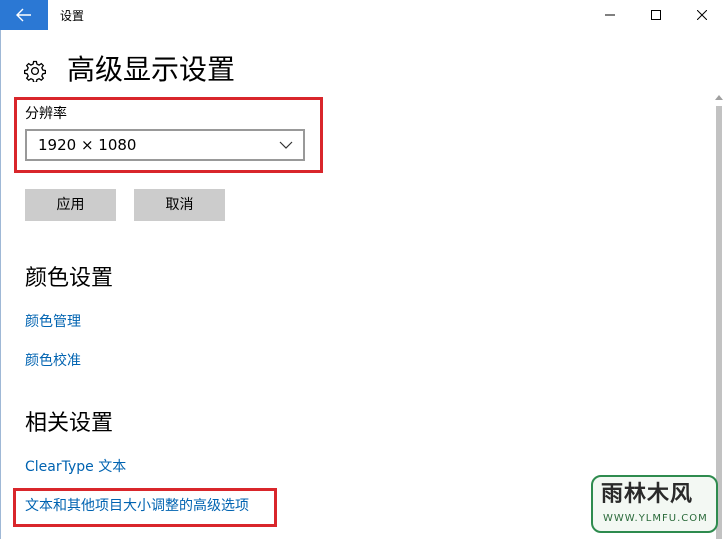 The width and height of the screenshot is (725, 539). What do you see at coordinates (46, 114) in the screenshot?
I see `resolution-label: 分辨率` at bounding box center [46, 114].